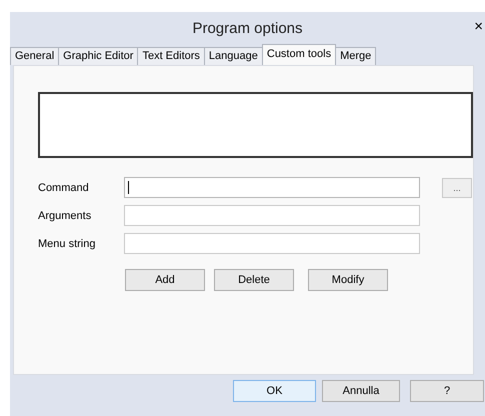  I want to click on tab: Text Editors, so click(171, 56).